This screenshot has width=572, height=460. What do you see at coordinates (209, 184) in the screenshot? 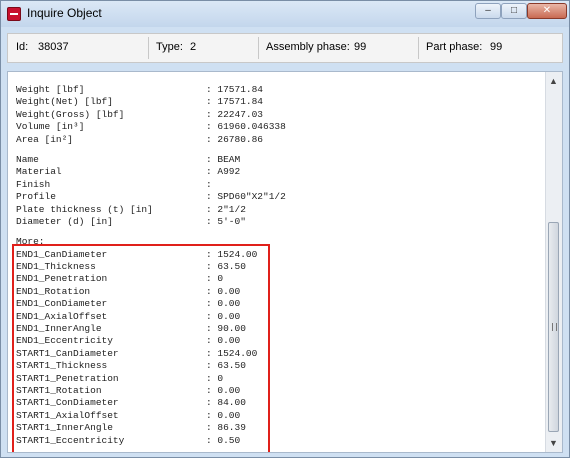
I see `property-value: :` at bounding box center [209, 184].